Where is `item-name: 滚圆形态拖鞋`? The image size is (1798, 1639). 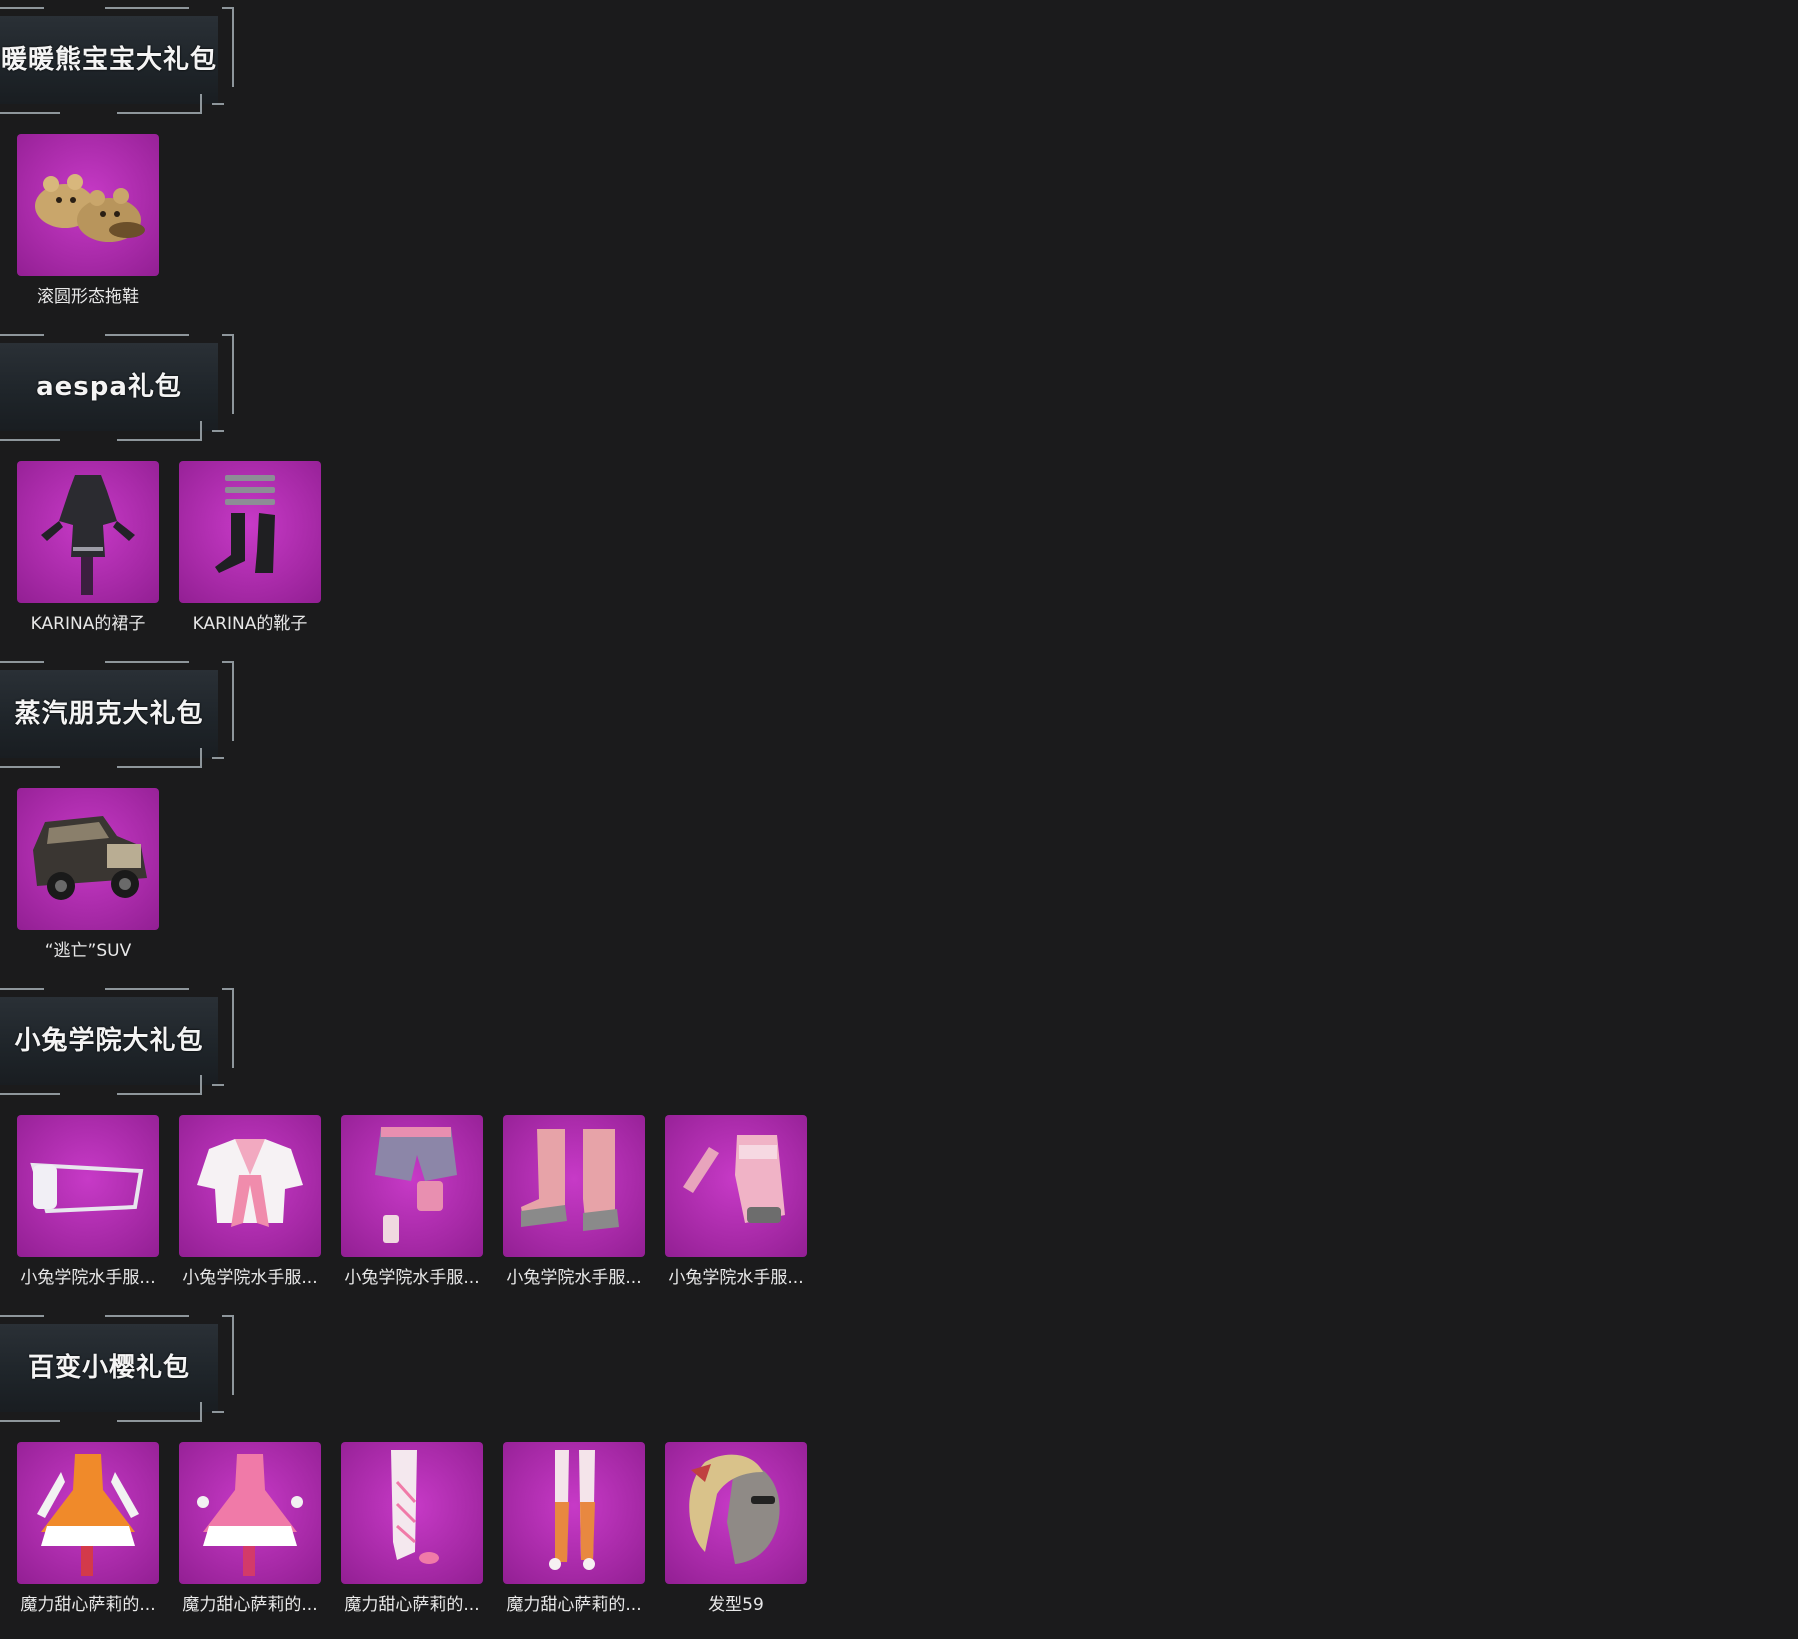
item-name: 滚圆形态拖鞋 is located at coordinates (88, 297).